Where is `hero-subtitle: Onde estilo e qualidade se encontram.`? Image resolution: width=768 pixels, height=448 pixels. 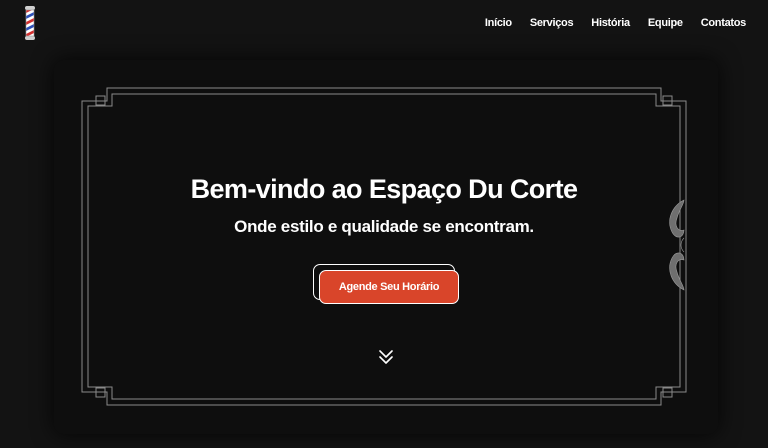 hero-subtitle: Onde estilo e qualidade se encontram. is located at coordinates (384, 226).